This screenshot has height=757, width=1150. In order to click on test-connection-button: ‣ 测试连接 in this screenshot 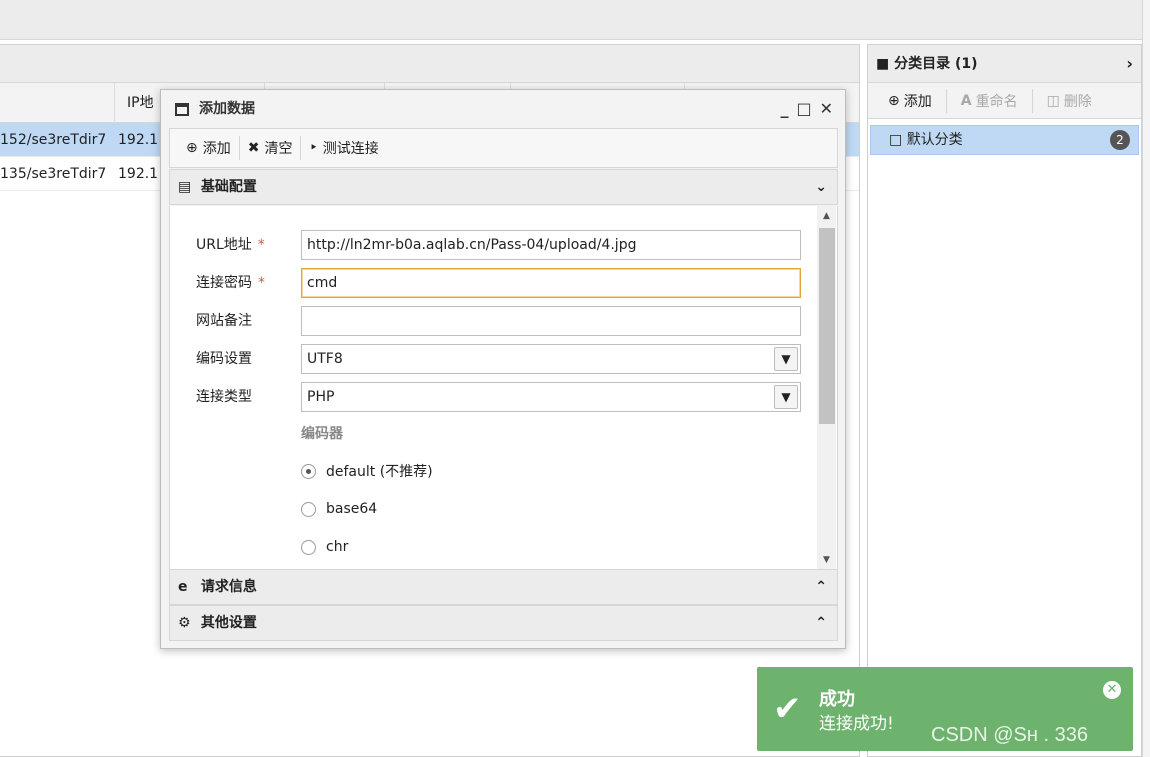, I will do `click(343, 148)`.